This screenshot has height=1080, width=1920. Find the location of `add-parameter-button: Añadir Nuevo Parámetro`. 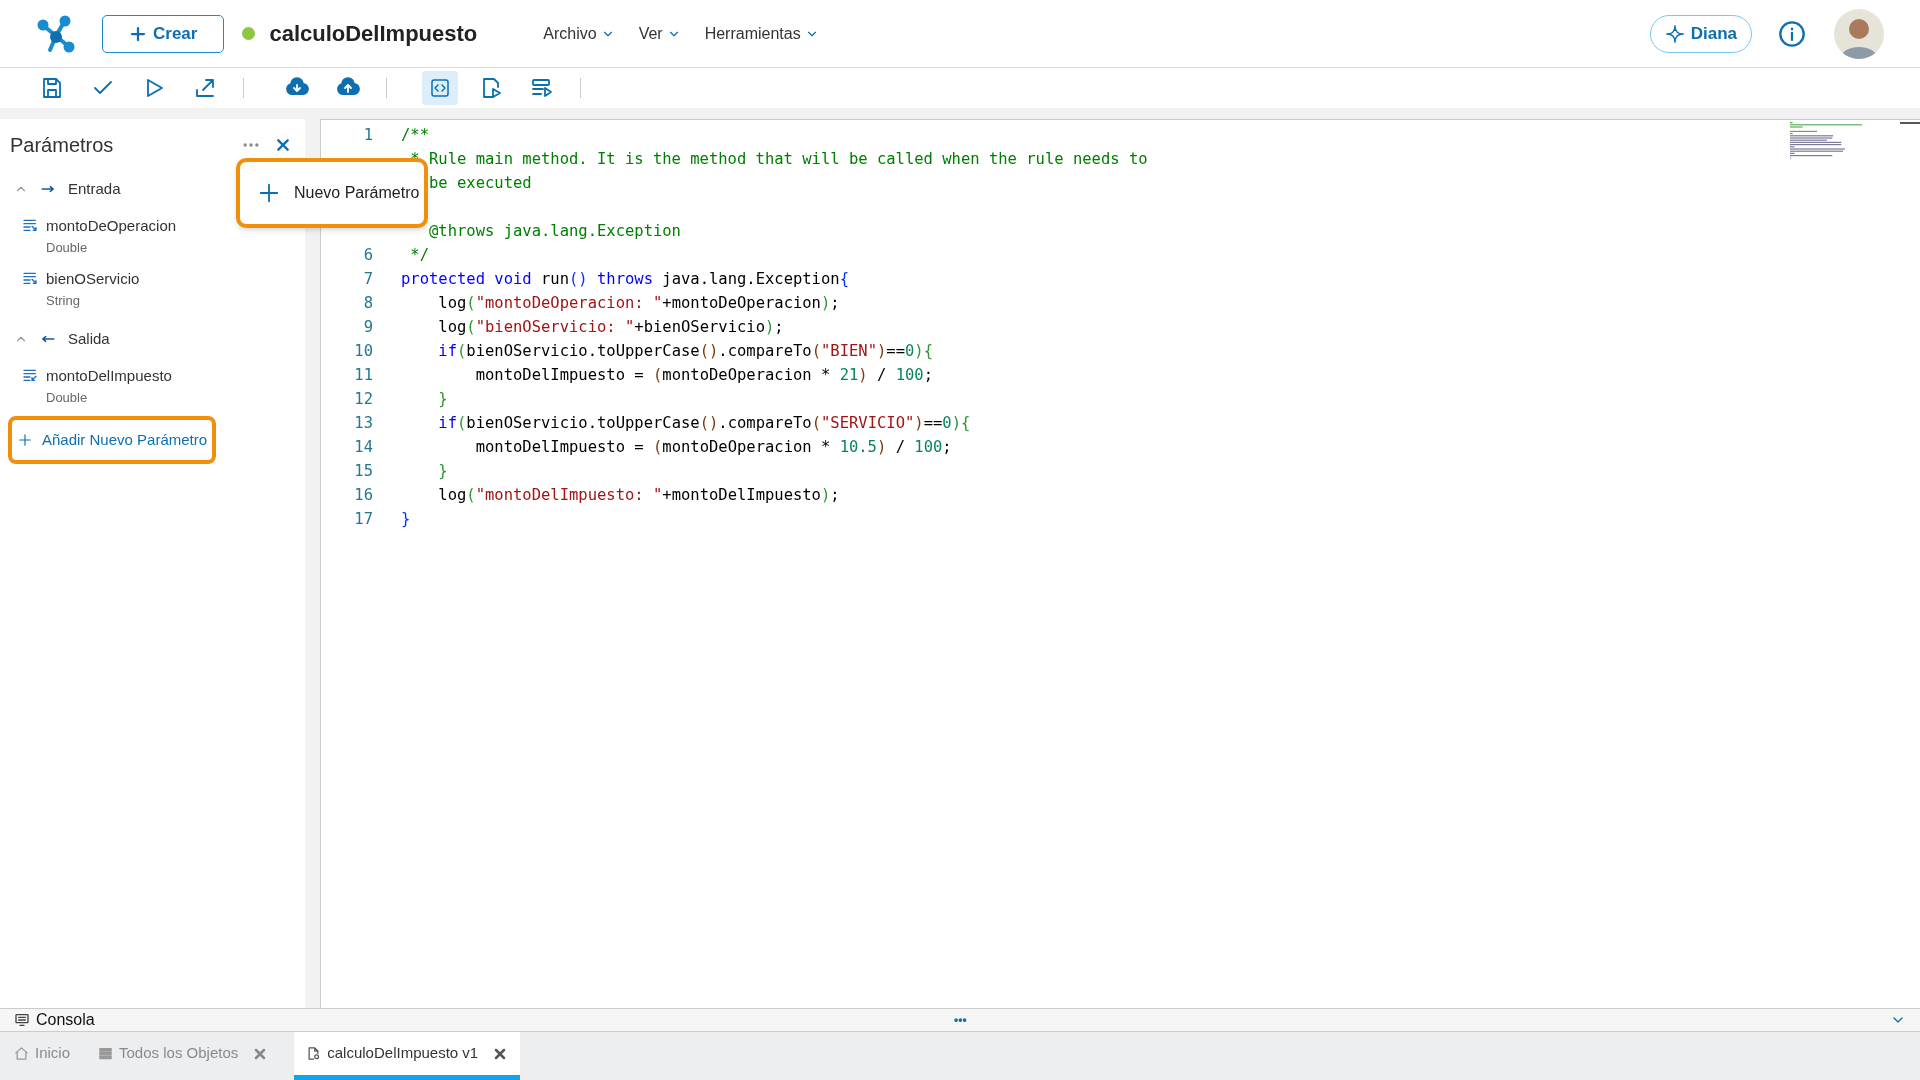

add-parameter-button: Añadir Nuevo Parámetro is located at coordinates (112, 440).